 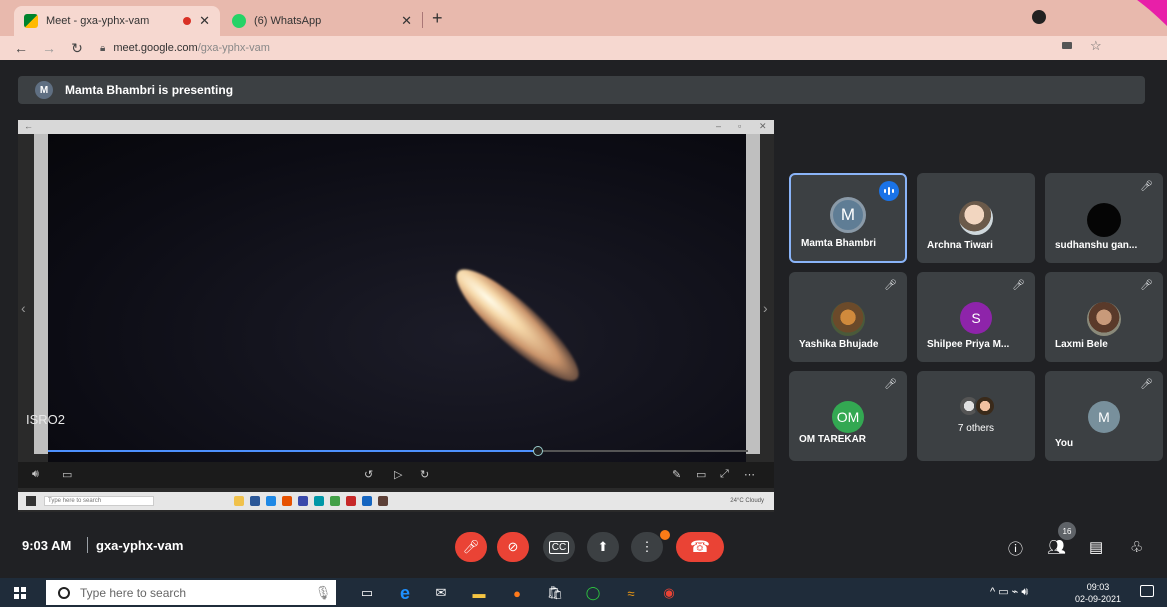 What do you see at coordinates (77, 48) in the screenshot?
I see `reload-icon: ↻` at bounding box center [77, 48].